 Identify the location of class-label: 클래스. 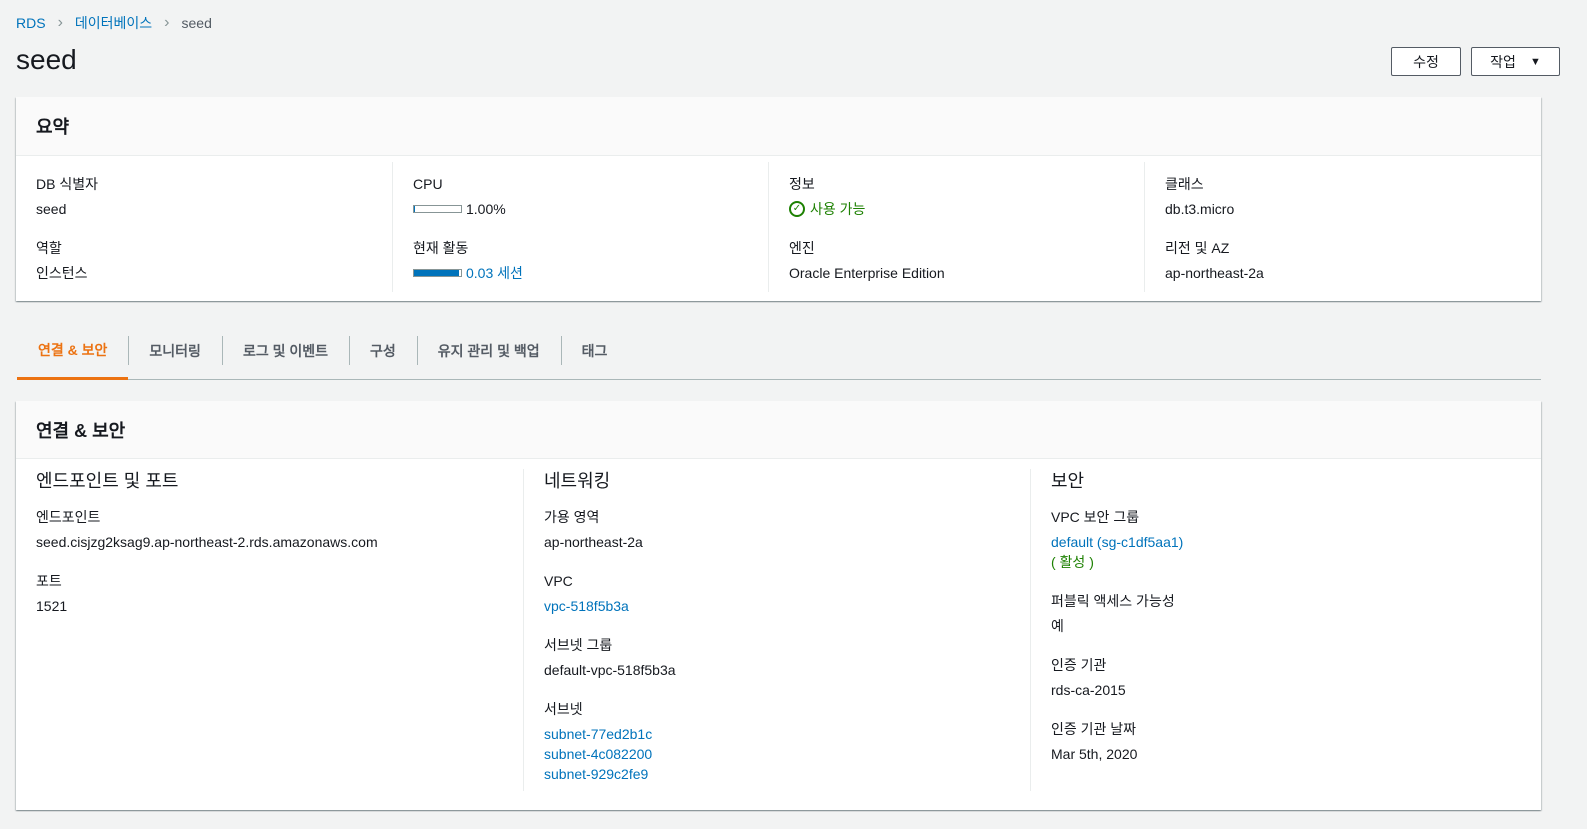
(1184, 184).